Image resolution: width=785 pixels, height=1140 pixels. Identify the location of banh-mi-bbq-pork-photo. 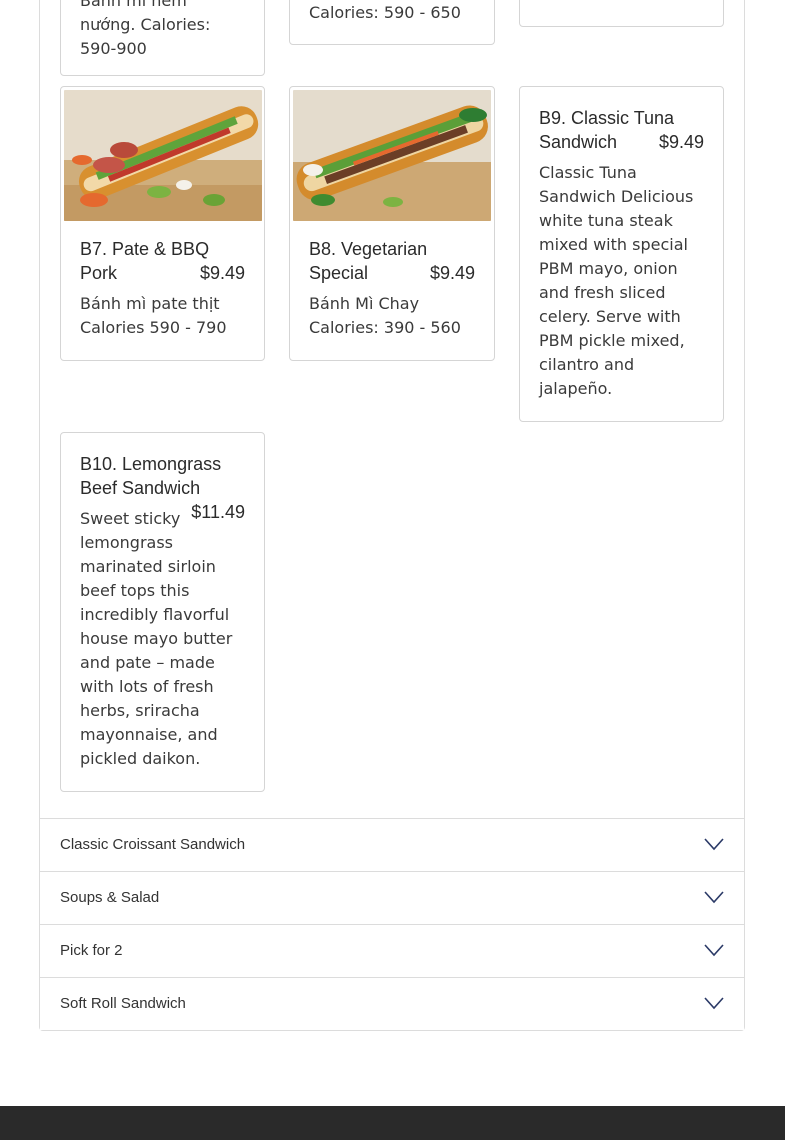
(163, 155).